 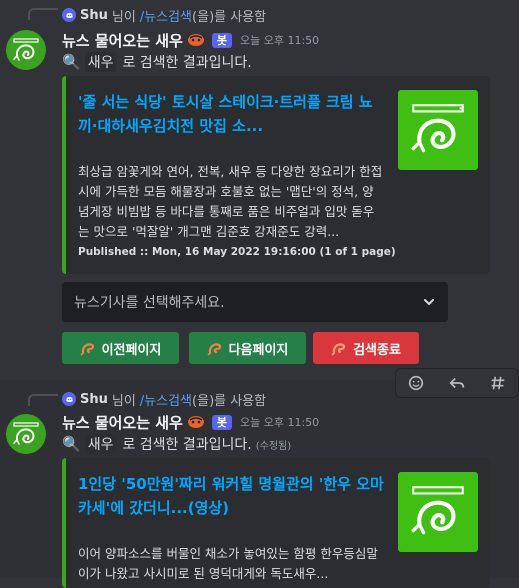 What do you see at coordinates (377, 350) in the screenshot?
I see `end-search-label: 검색종료` at bounding box center [377, 350].